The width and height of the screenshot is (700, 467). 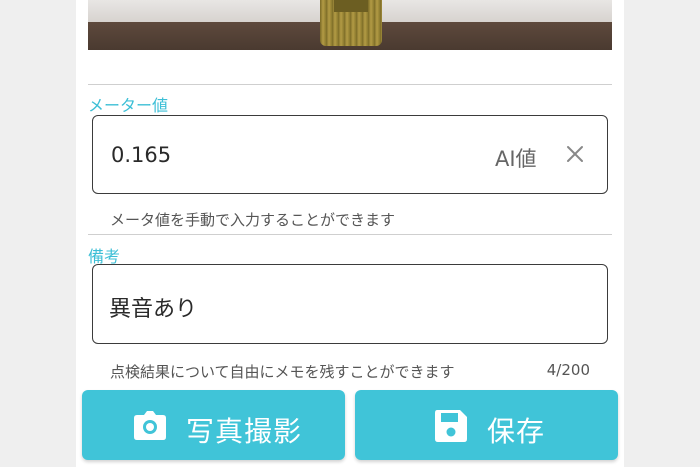 What do you see at coordinates (150, 425) in the screenshot?
I see `camera-icon` at bounding box center [150, 425].